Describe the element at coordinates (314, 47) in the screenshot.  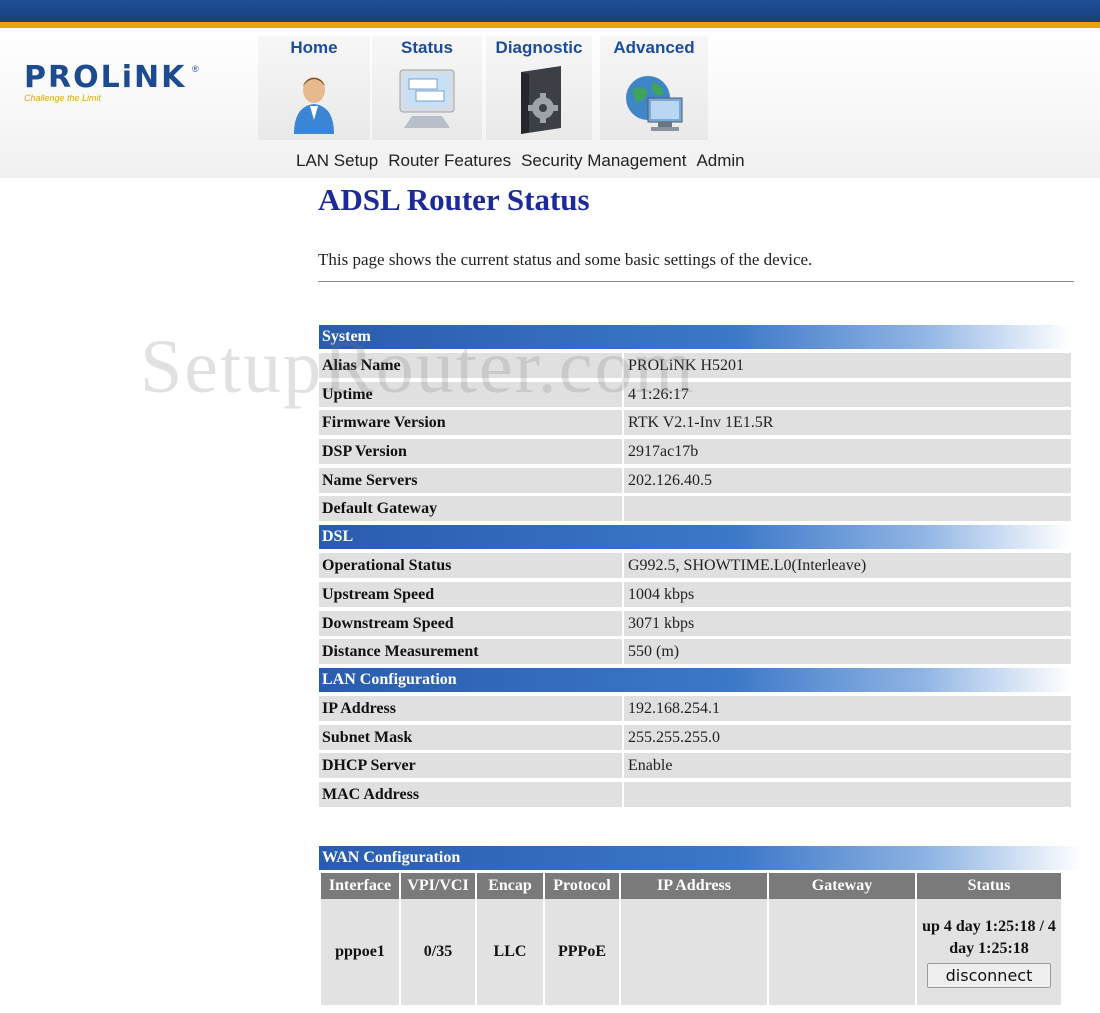
I see `tab-home-label: Home` at that location.